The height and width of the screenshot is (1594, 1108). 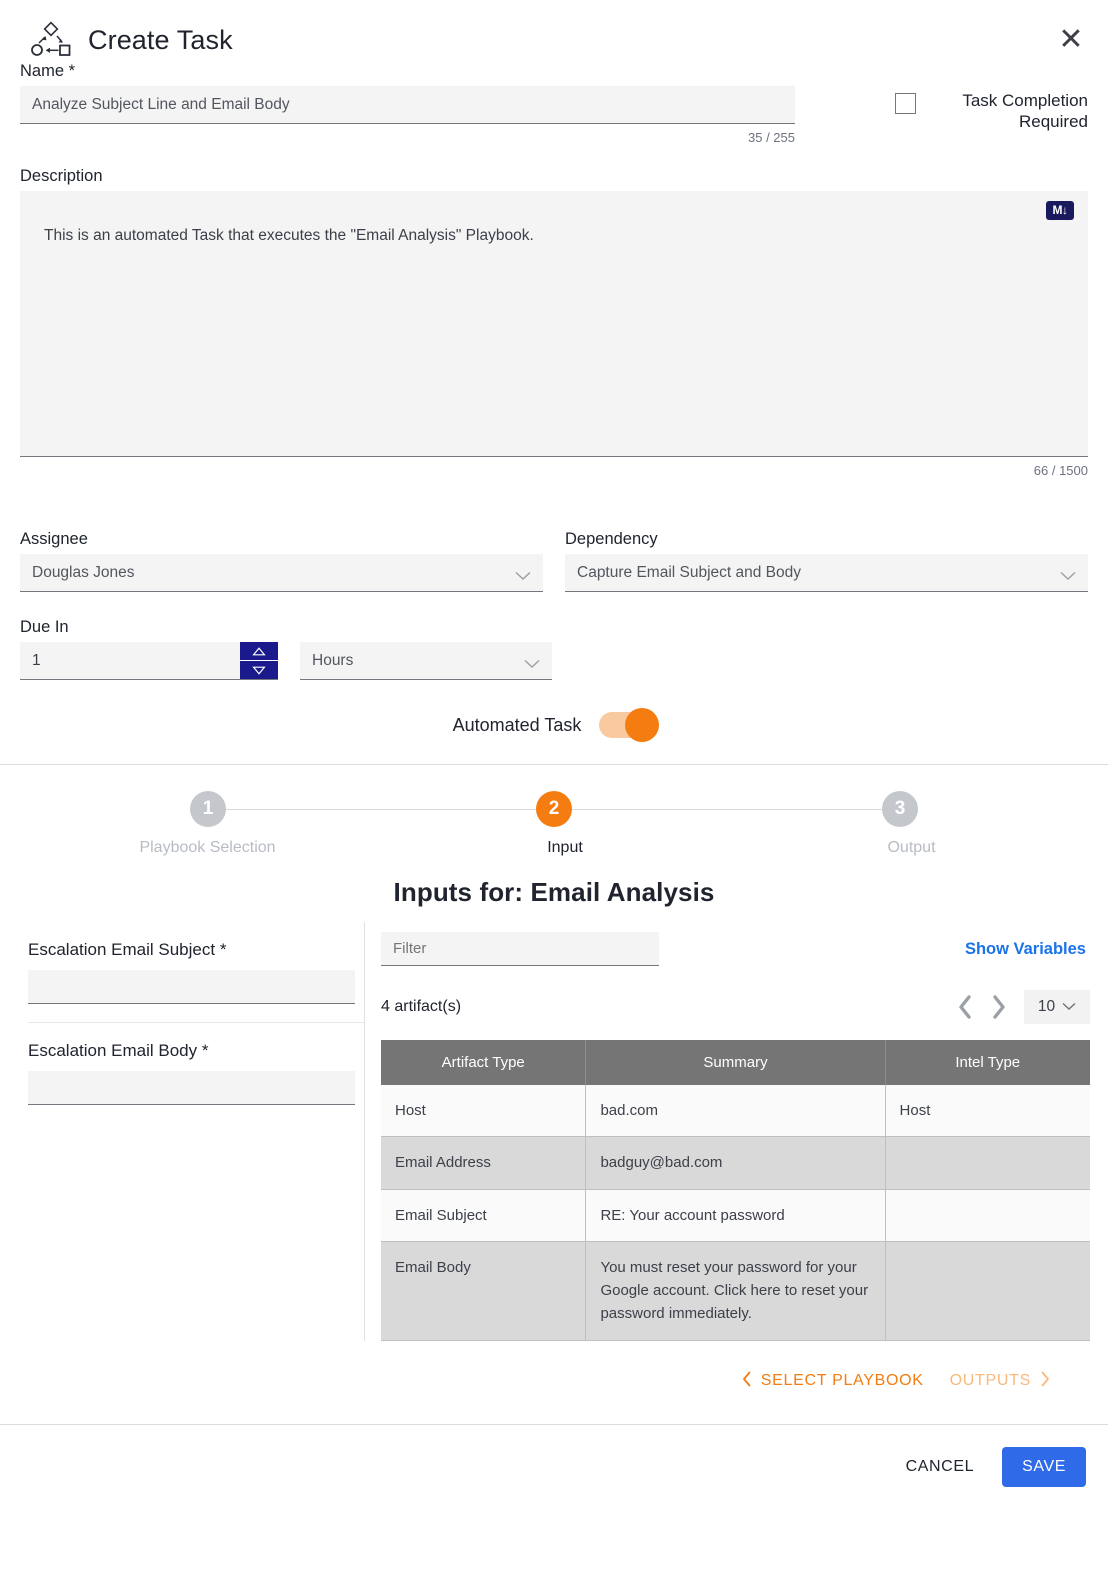 I want to click on name-counter: 35 / 255, so click(x=771, y=137).